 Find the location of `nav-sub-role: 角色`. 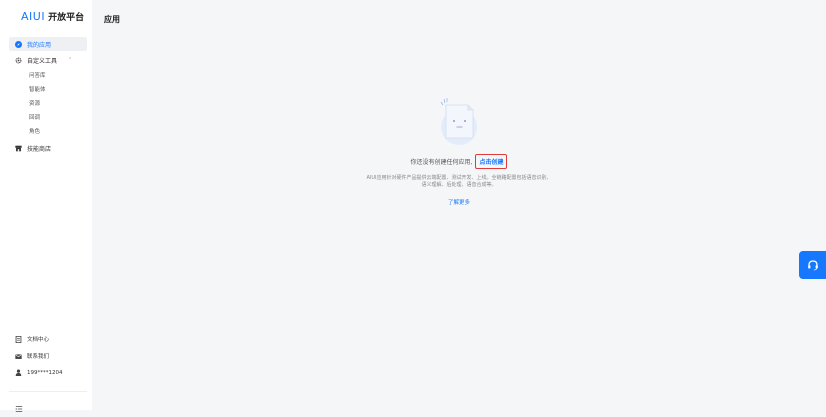

nav-sub-role: 角色 is located at coordinates (34, 131).